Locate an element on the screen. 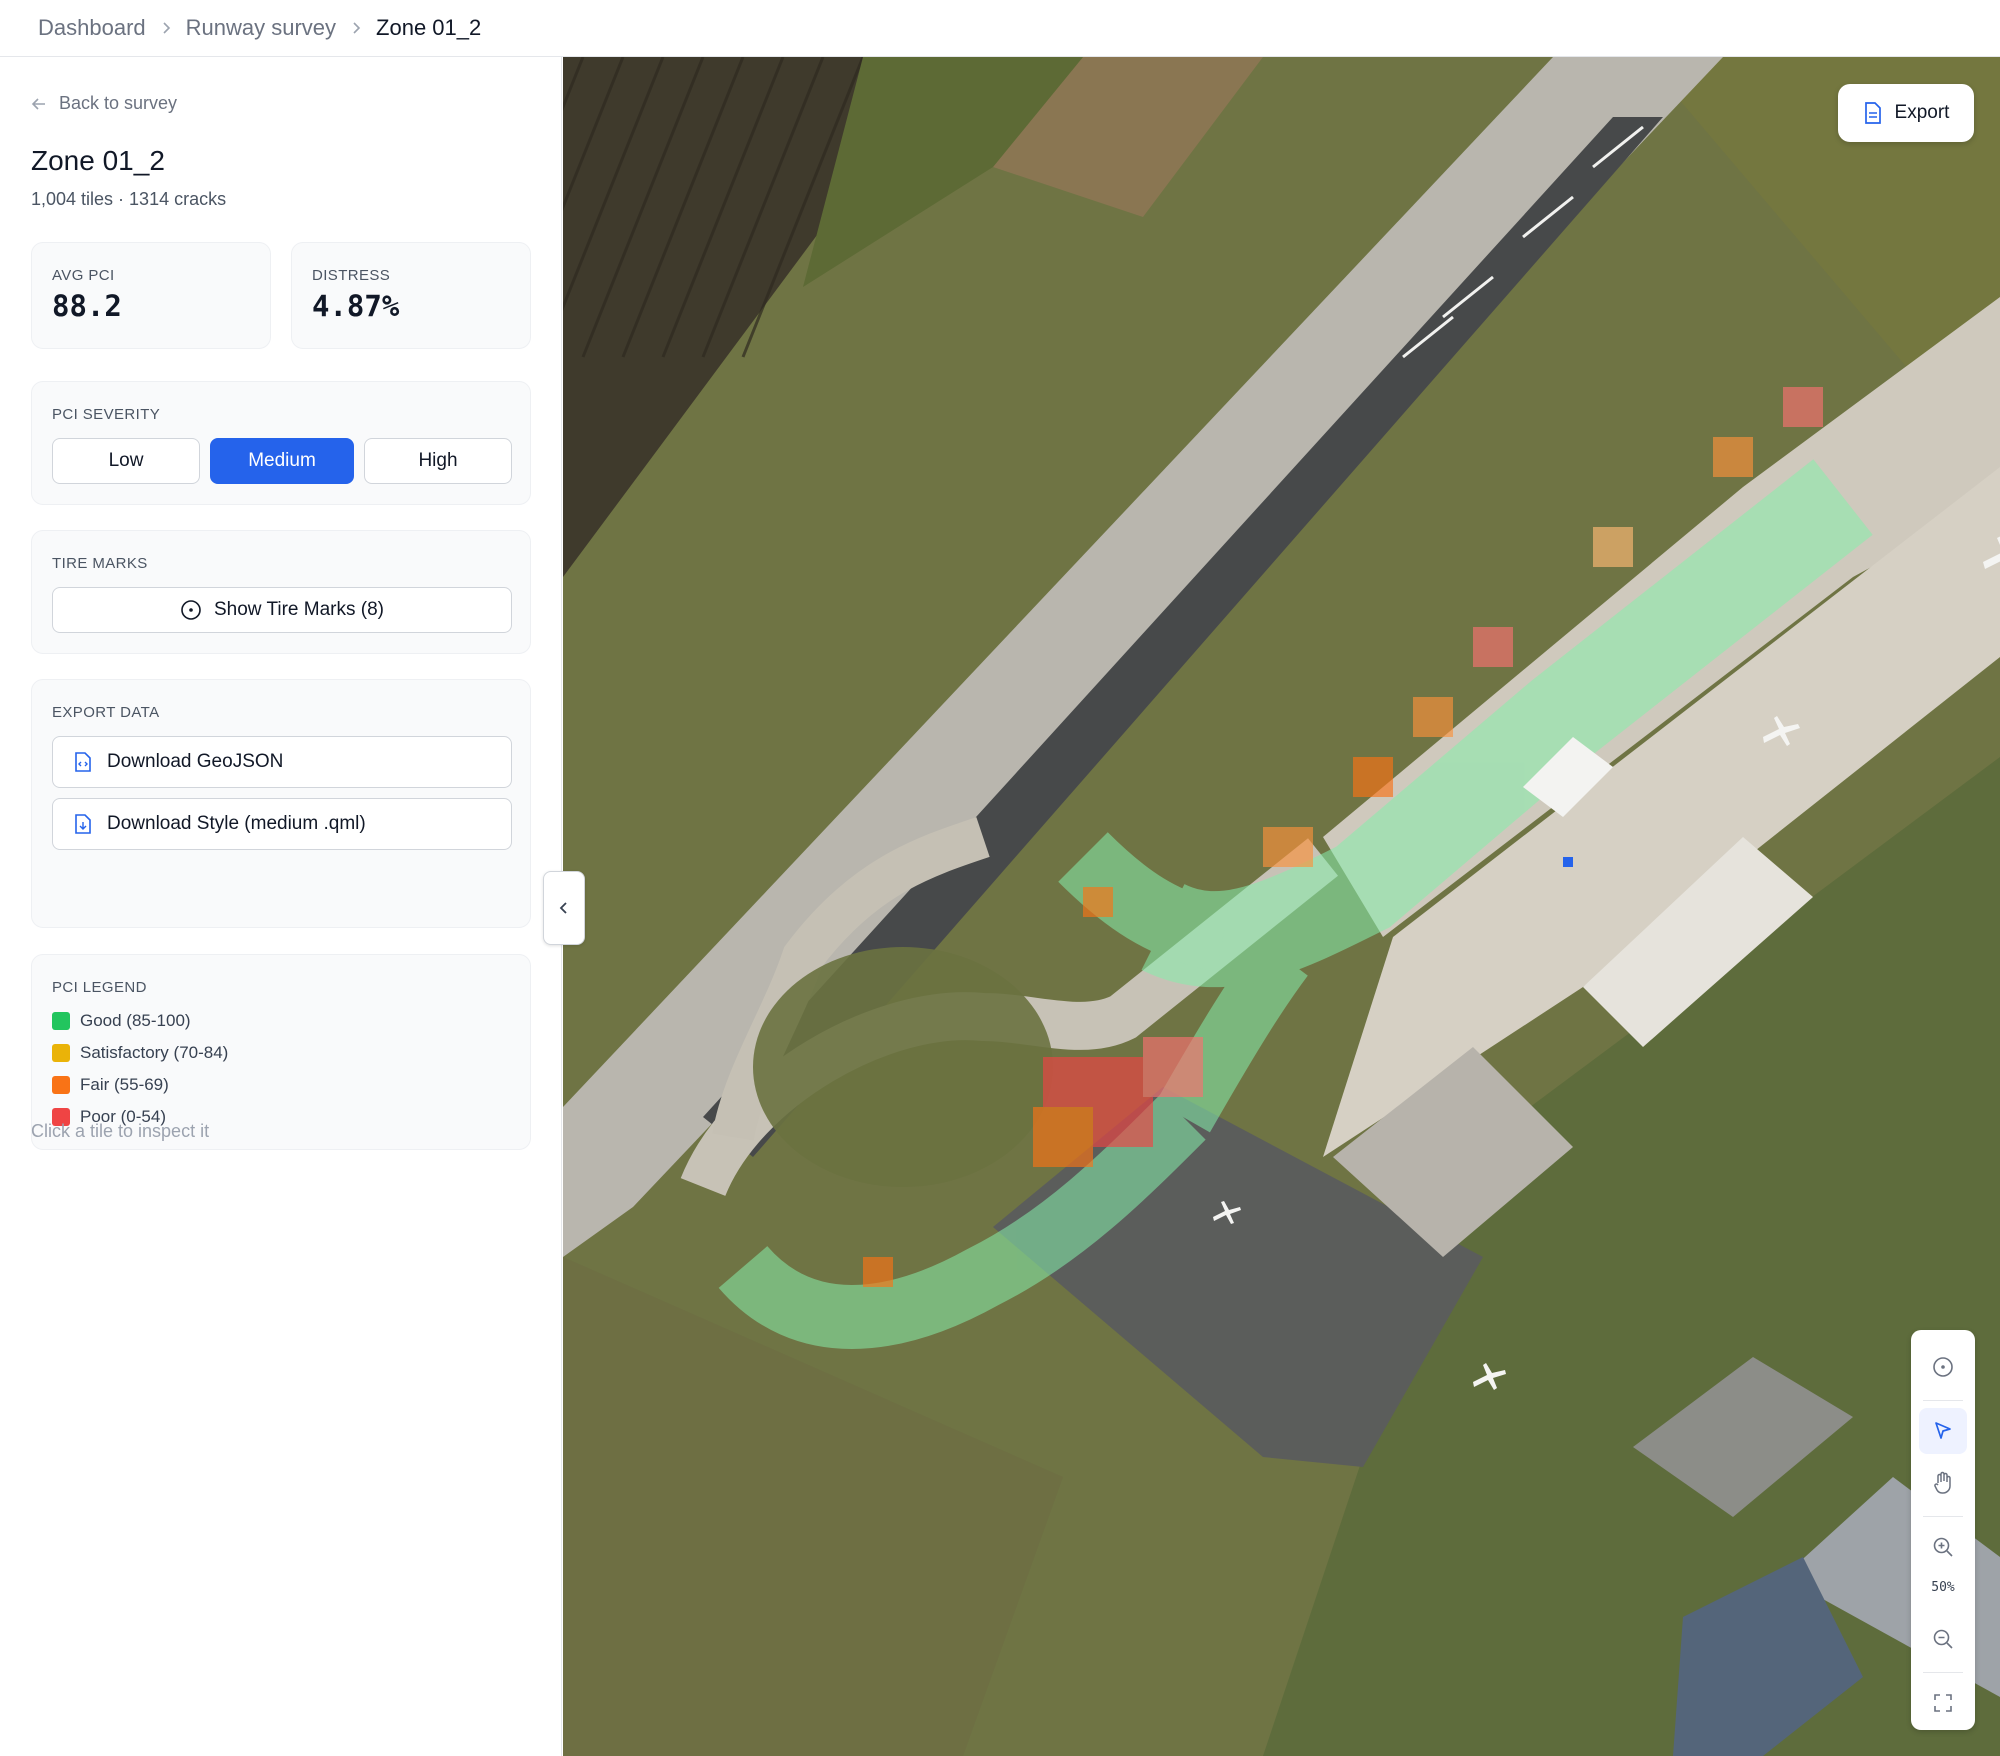 The image size is (2000, 1756). download-geojson-button: Download GeoJSON is located at coordinates (282, 762).